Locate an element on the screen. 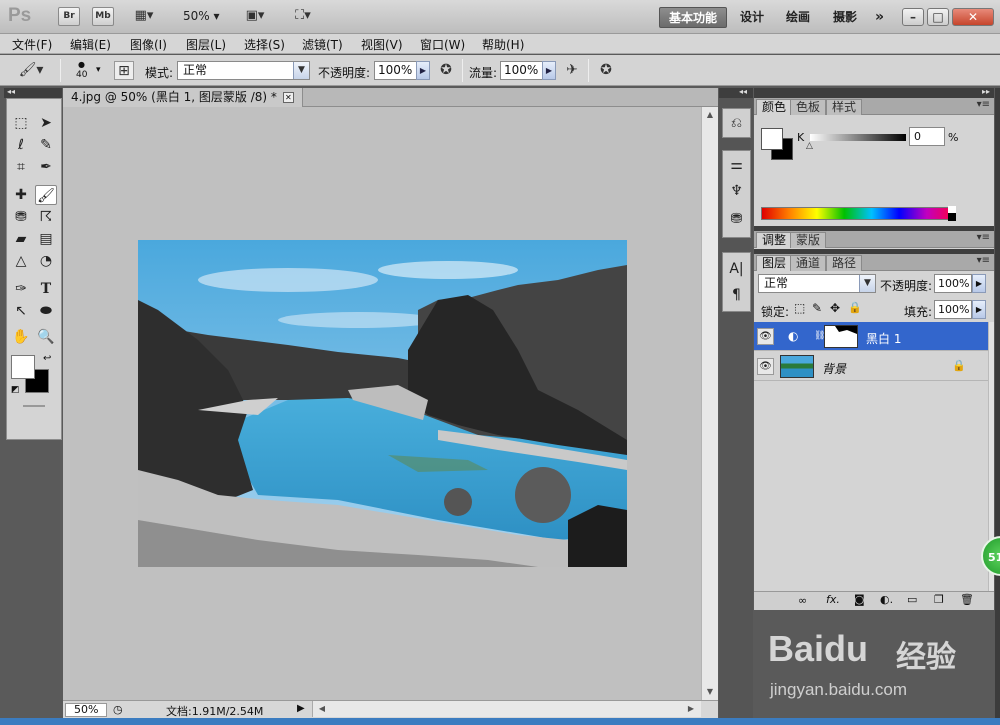  menu-filter: 滤镜(T) is located at coordinates (322, 44).